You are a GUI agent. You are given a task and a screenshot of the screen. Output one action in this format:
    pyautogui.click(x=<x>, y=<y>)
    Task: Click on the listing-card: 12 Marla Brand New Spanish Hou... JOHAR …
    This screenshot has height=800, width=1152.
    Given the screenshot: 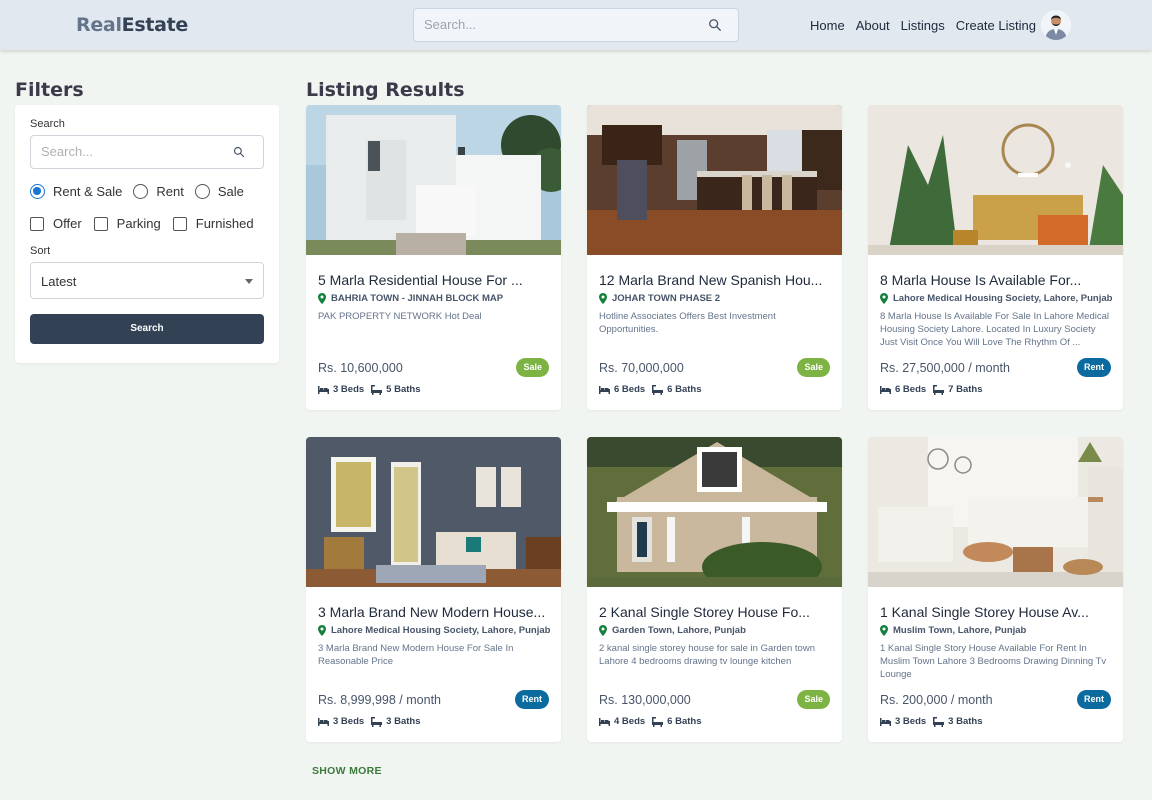 What is the action you would take?
    pyautogui.click(x=714, y=257)
    